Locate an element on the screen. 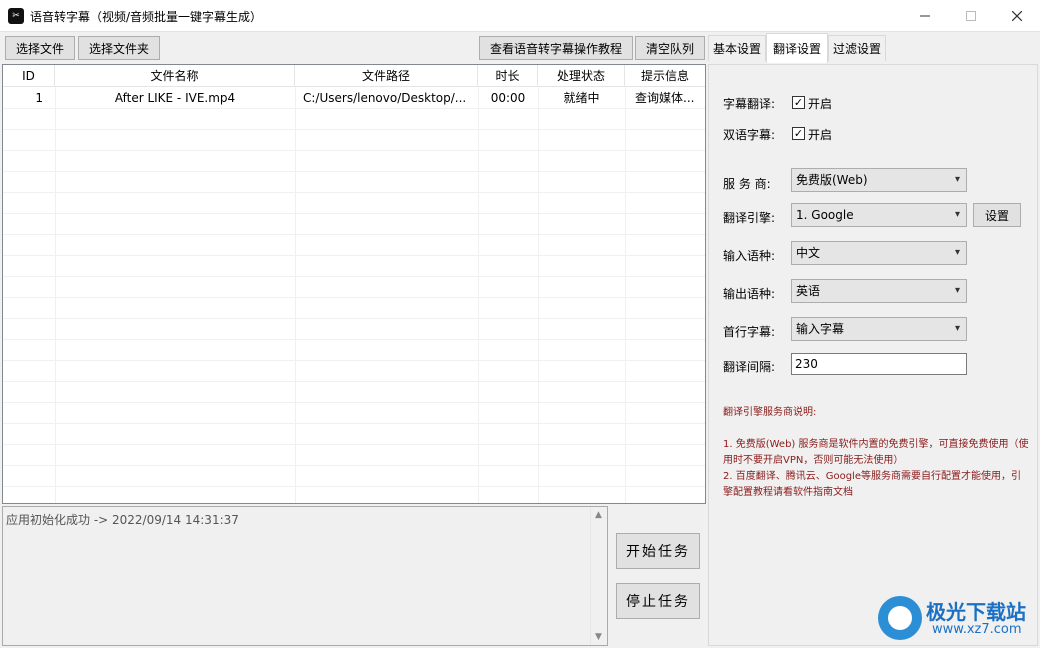 This screenshot has width=1040, height=648. input-lang-select: 中文 ▾ is located at coordinates (879, 253).